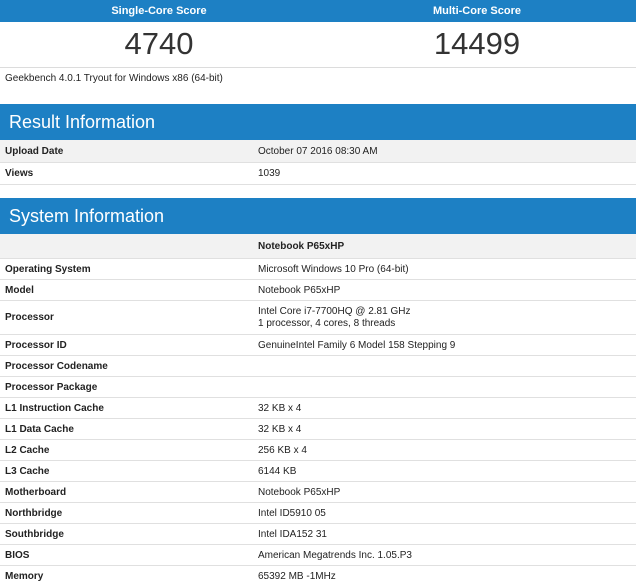 The width and height of the screenshot is (636, 587). What do you see at coordinates (36, 345) in the screenshot?
I see `row-key: Processor ID` at bounding box center [36, 345].